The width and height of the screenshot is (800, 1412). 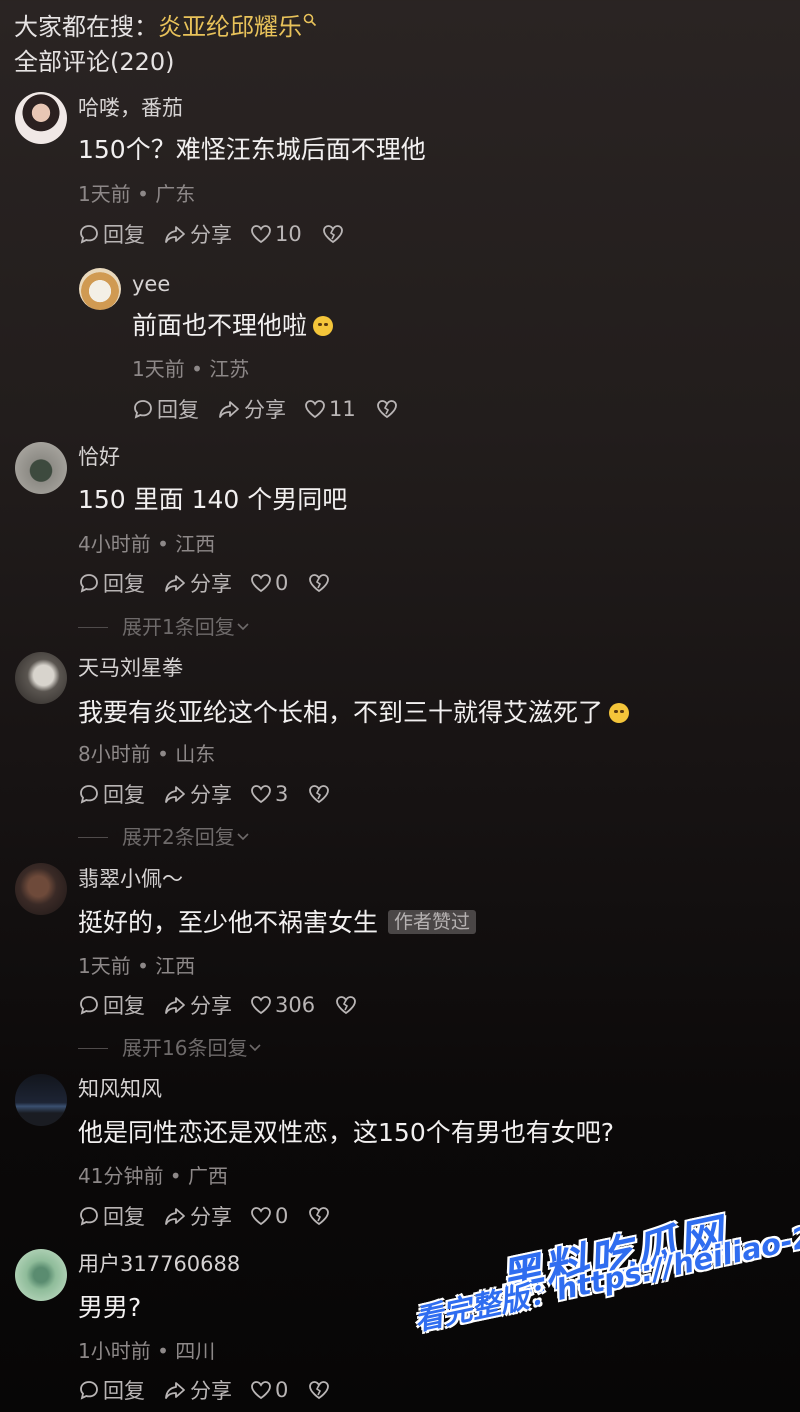 What do you see at coordinates (121, 1176) in the screenshot?
I see `comment-time: 41分钟前` at bounding box center [121, 1176].